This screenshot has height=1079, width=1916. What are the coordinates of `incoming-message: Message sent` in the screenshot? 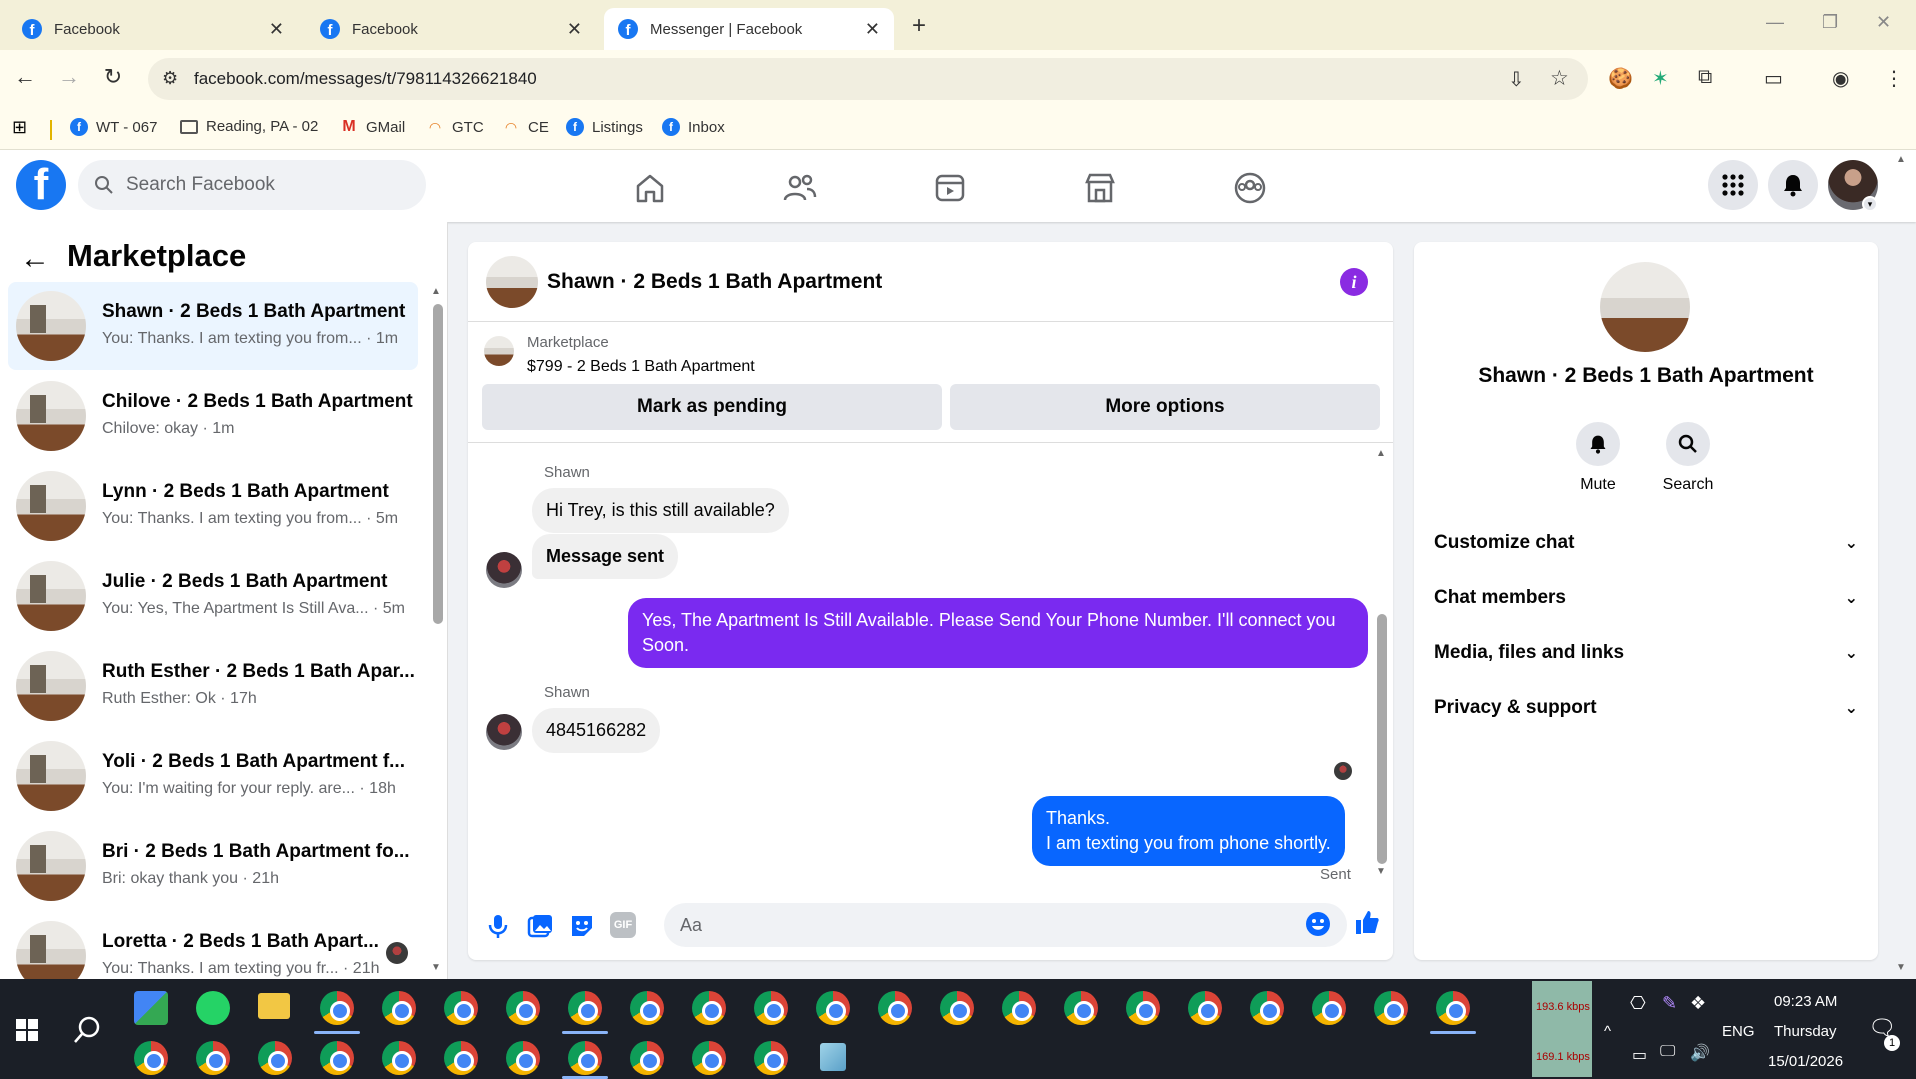 It's located at (605, 556).